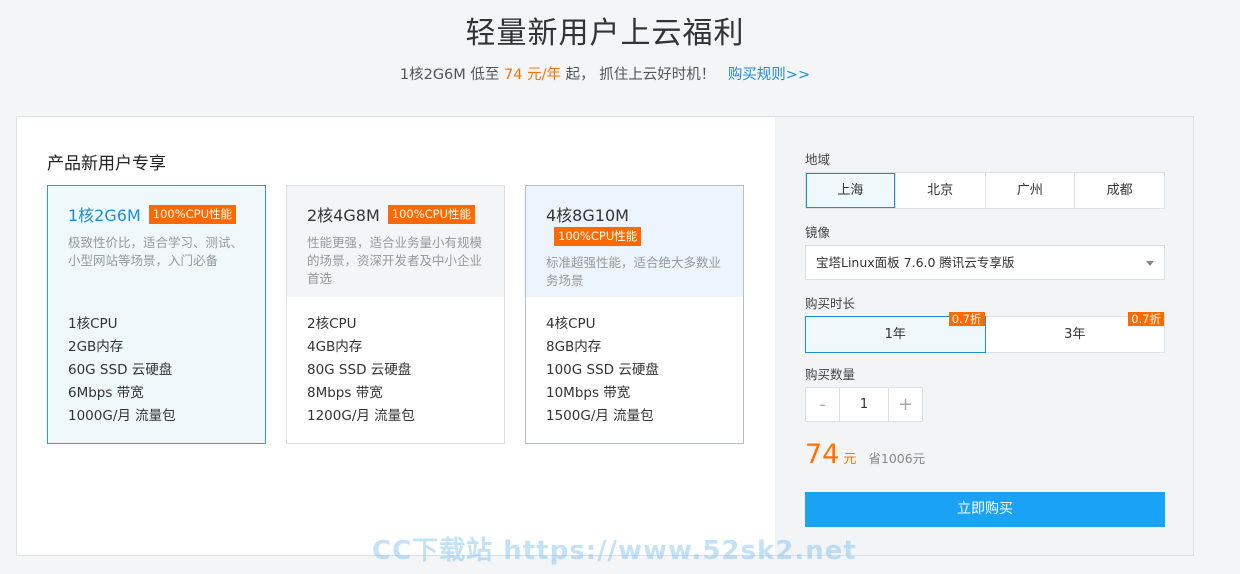  I want to click on quantity-label: 购买数量, so click(830, 374).